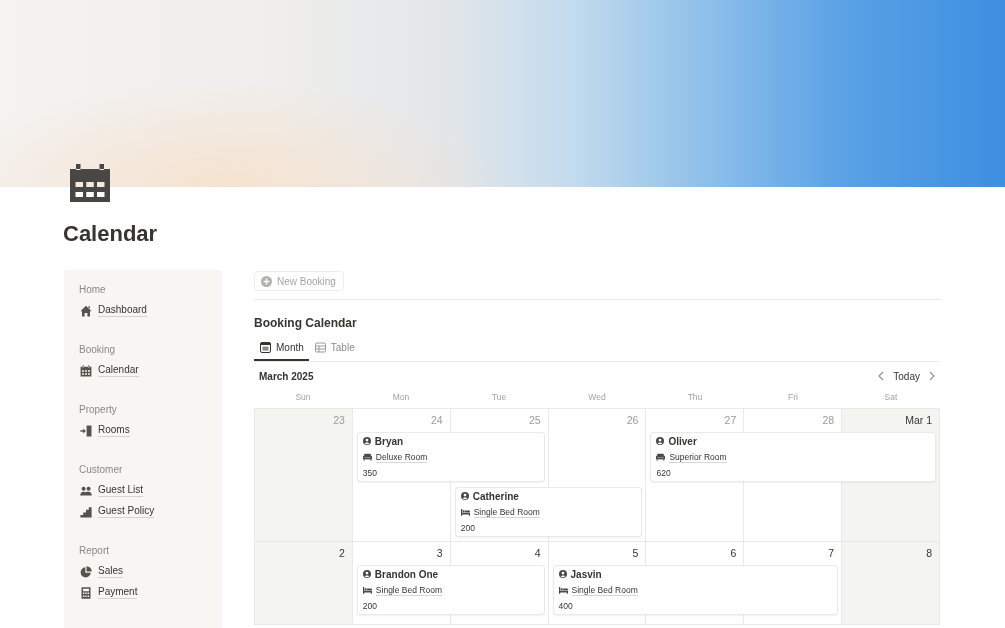 This screenshot has width=1005, height=628. I want to click on day-number: 27, so click(730, 420).